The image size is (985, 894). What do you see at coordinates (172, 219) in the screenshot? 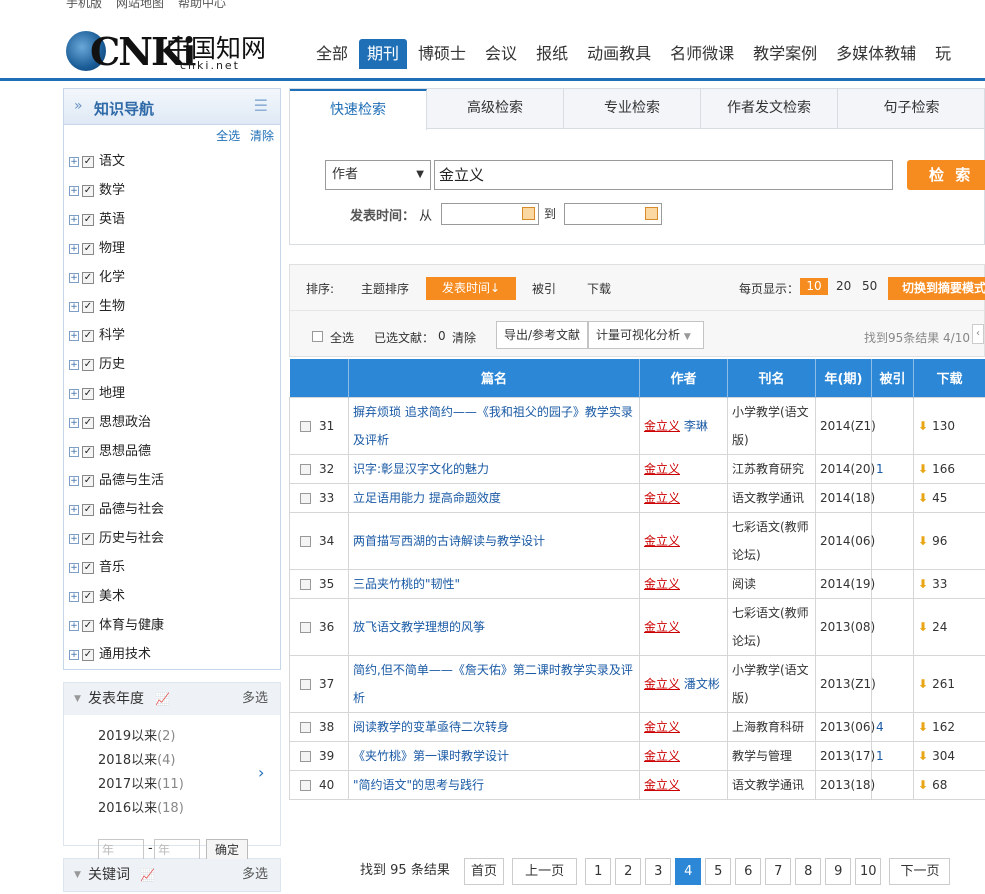
I see `subject-item: + ✓ 英语` at bounding box center [172, 219].